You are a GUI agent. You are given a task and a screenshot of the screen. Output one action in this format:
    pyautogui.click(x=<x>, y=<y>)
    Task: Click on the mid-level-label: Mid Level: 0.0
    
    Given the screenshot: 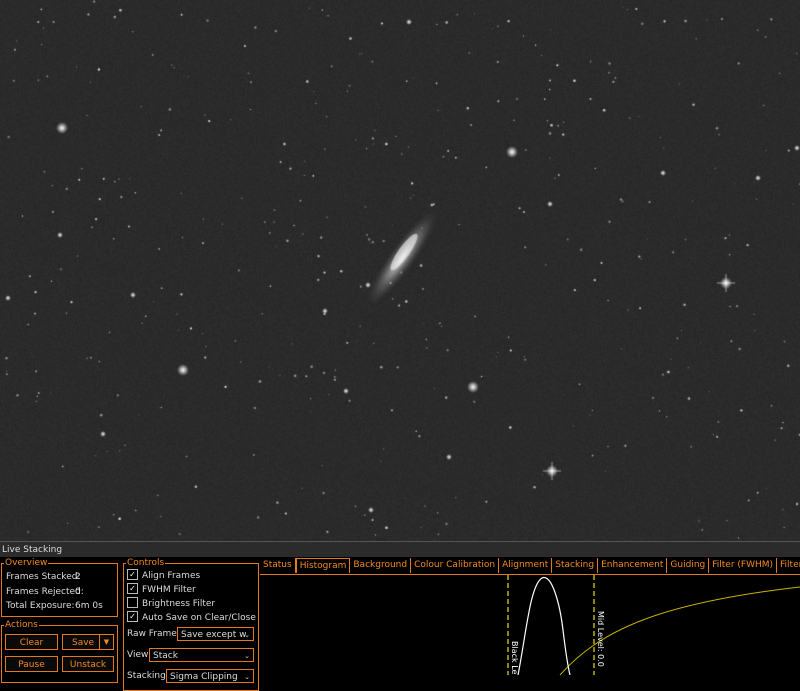 What is the action you would take?
    pyautogui.click(x=600, y=639)
    